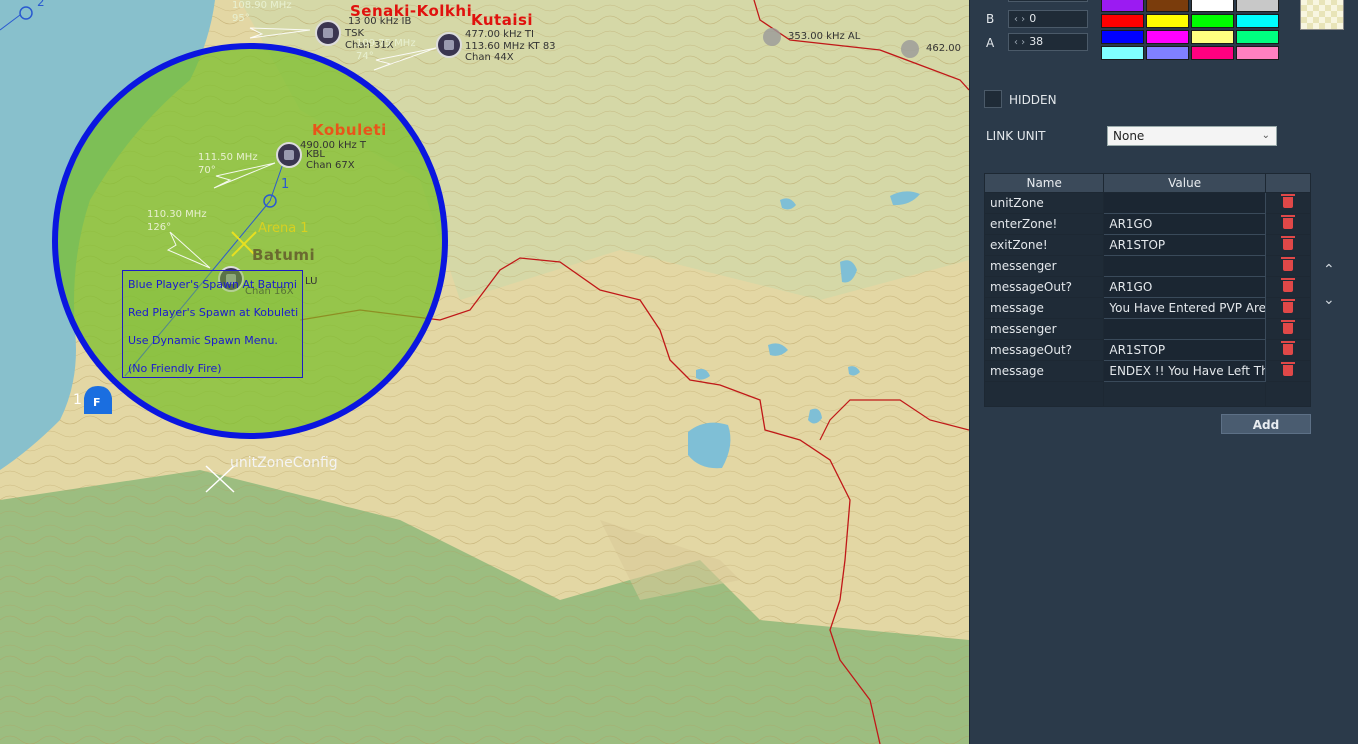 Image resolution: width=1358 pixels, height=744 pixels. I want to click on freq-label: 462.00, so click(943, 48).